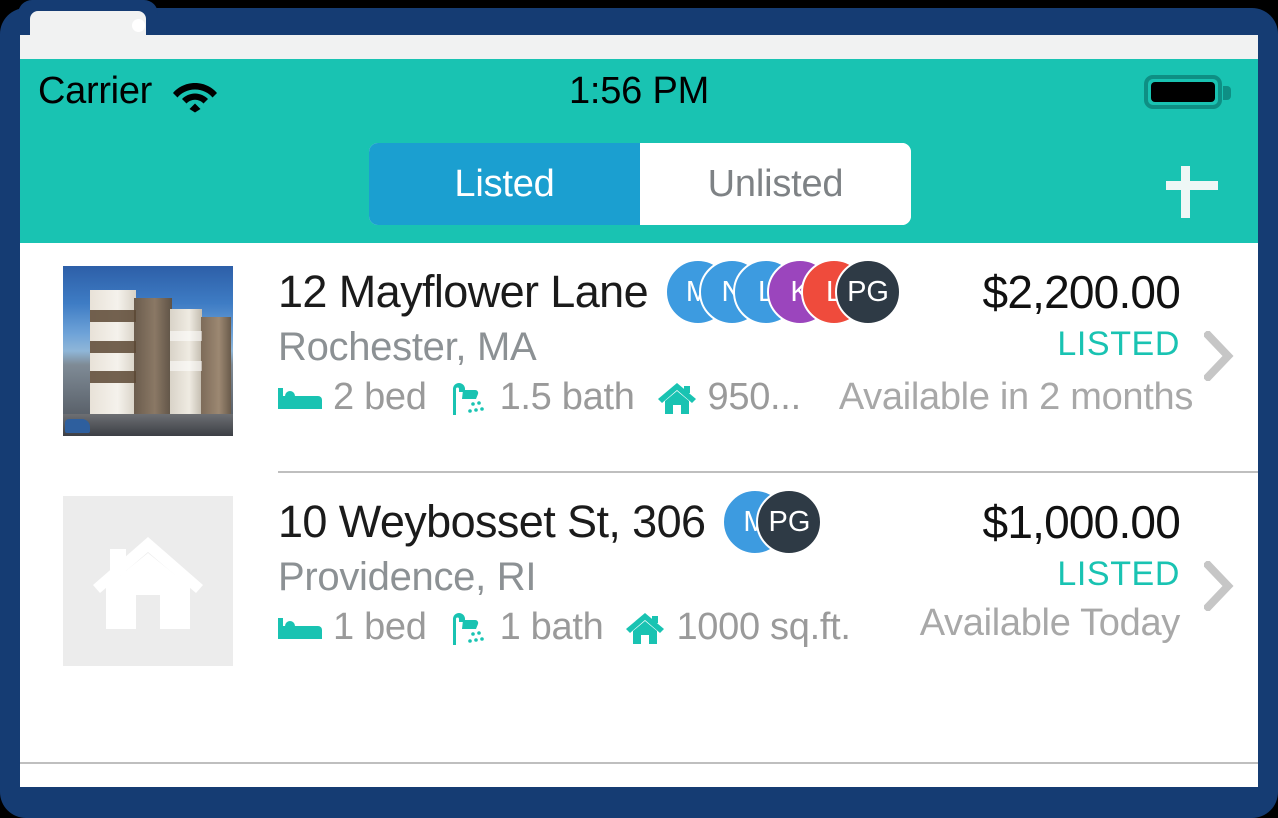  What do you see at coordinates (639, 763) in the screenshot?
I see `list-bottom-divider` at bounding box center [639, 763].